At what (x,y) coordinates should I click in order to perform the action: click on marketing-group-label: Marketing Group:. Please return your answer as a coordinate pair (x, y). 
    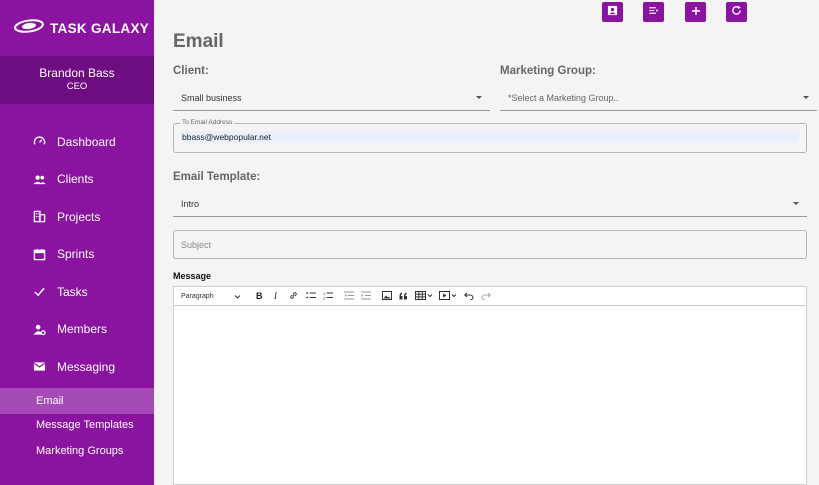
    Looking at the image, I should click on (548, 71).